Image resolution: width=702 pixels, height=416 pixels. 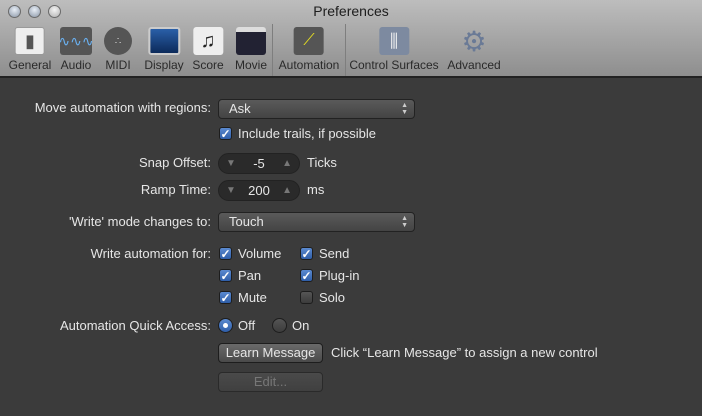 I want to click on quick-access-off-radio, so click(x=225, y=325).